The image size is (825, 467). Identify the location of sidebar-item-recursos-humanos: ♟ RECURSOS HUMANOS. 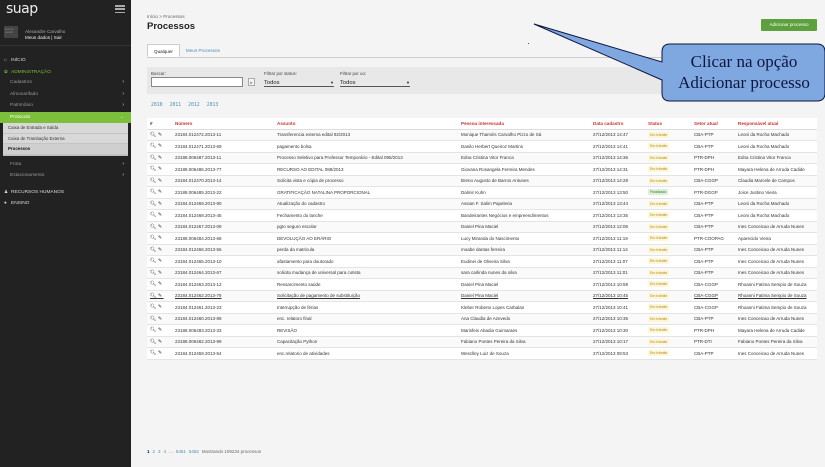
(65, 192).